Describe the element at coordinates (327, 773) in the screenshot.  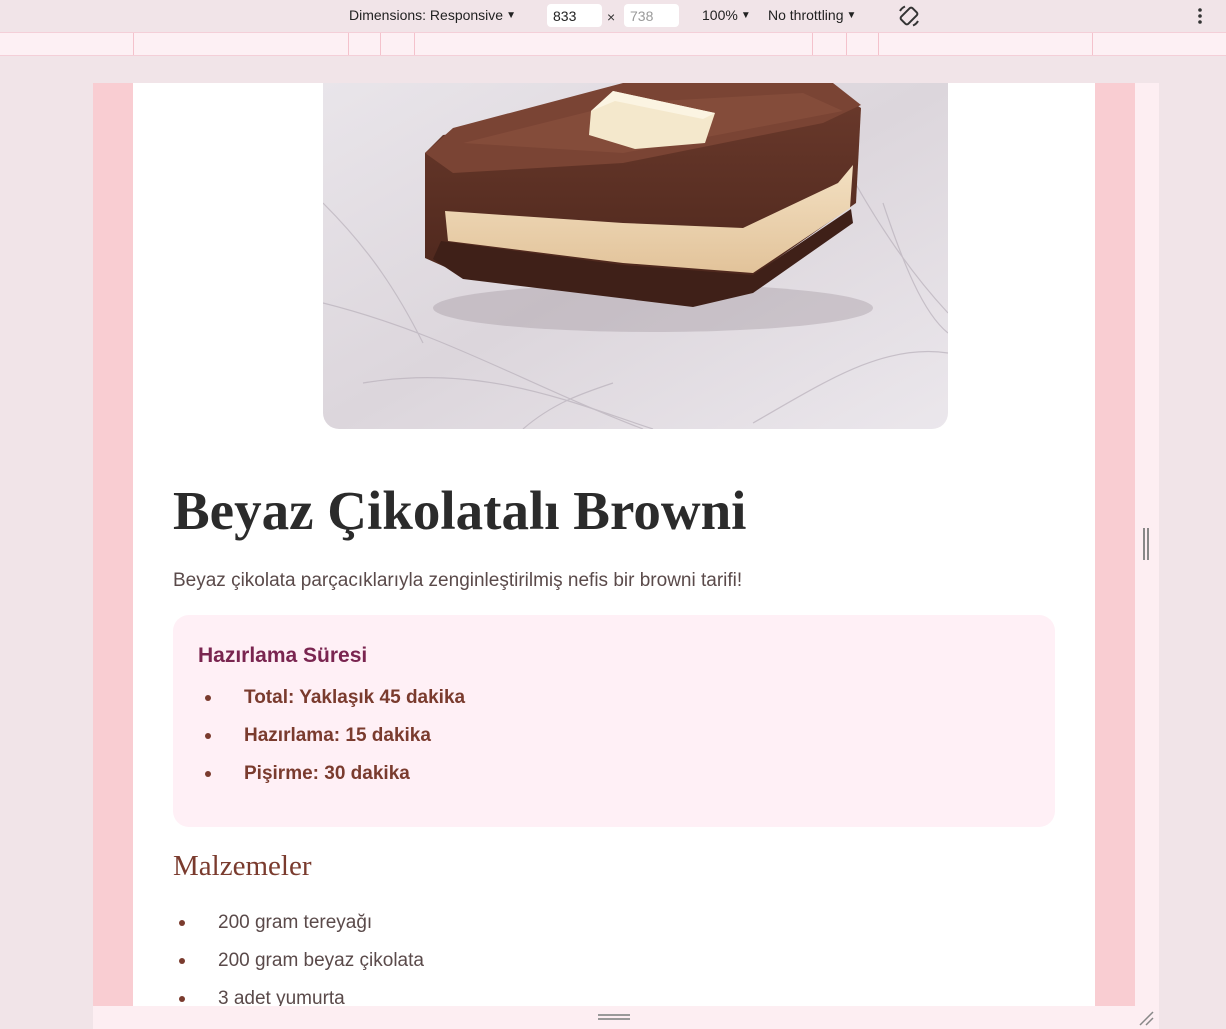
I see `prep-item-cooking: Pişirme: 30 dakika` at that location.